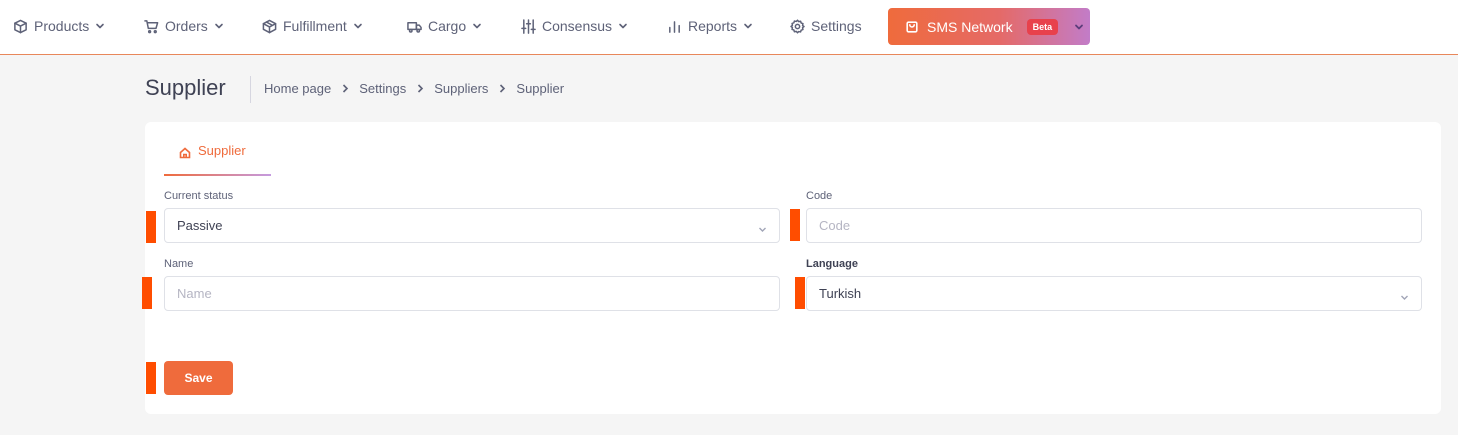 The height and width of the screenshot is (435, 1458). Describe the element at coordinates (297, 88) in the screenshot. I see `breadcrumb-home: Home page` at that location.